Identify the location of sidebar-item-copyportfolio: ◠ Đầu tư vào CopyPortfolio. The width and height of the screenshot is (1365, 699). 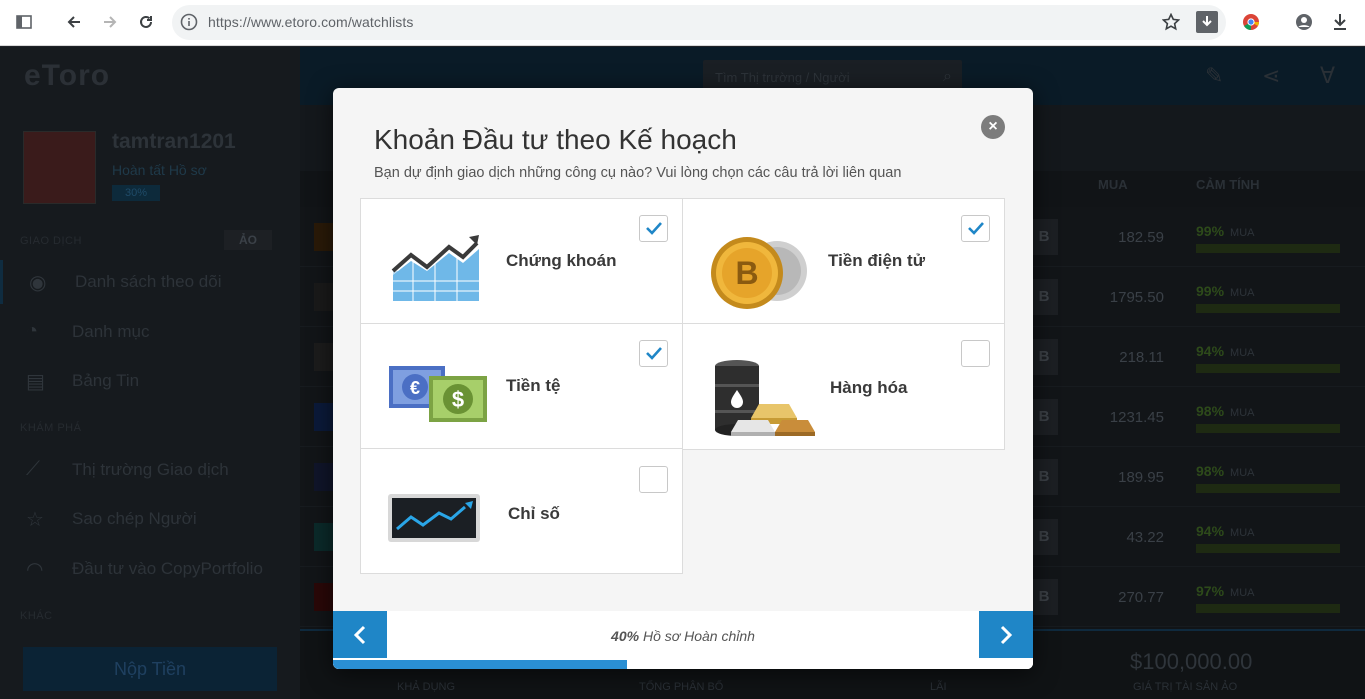
(150, 569).